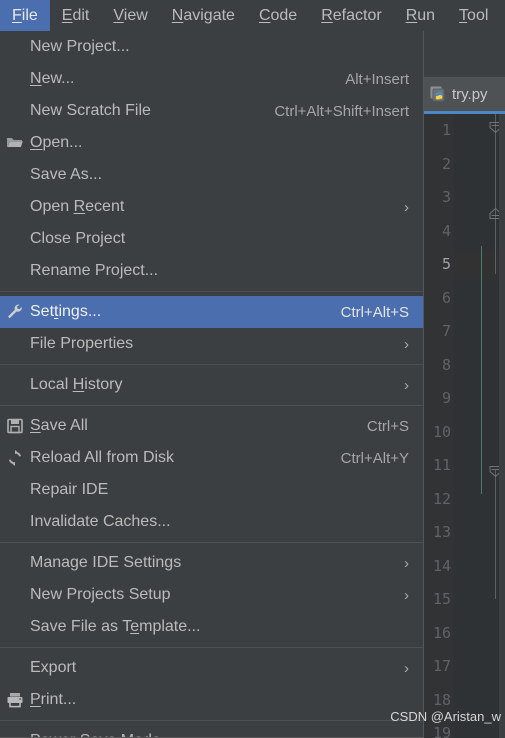 This screenshot has width=505, height=738. I want to click on menu-item-label: Save All, so click(59, 425).